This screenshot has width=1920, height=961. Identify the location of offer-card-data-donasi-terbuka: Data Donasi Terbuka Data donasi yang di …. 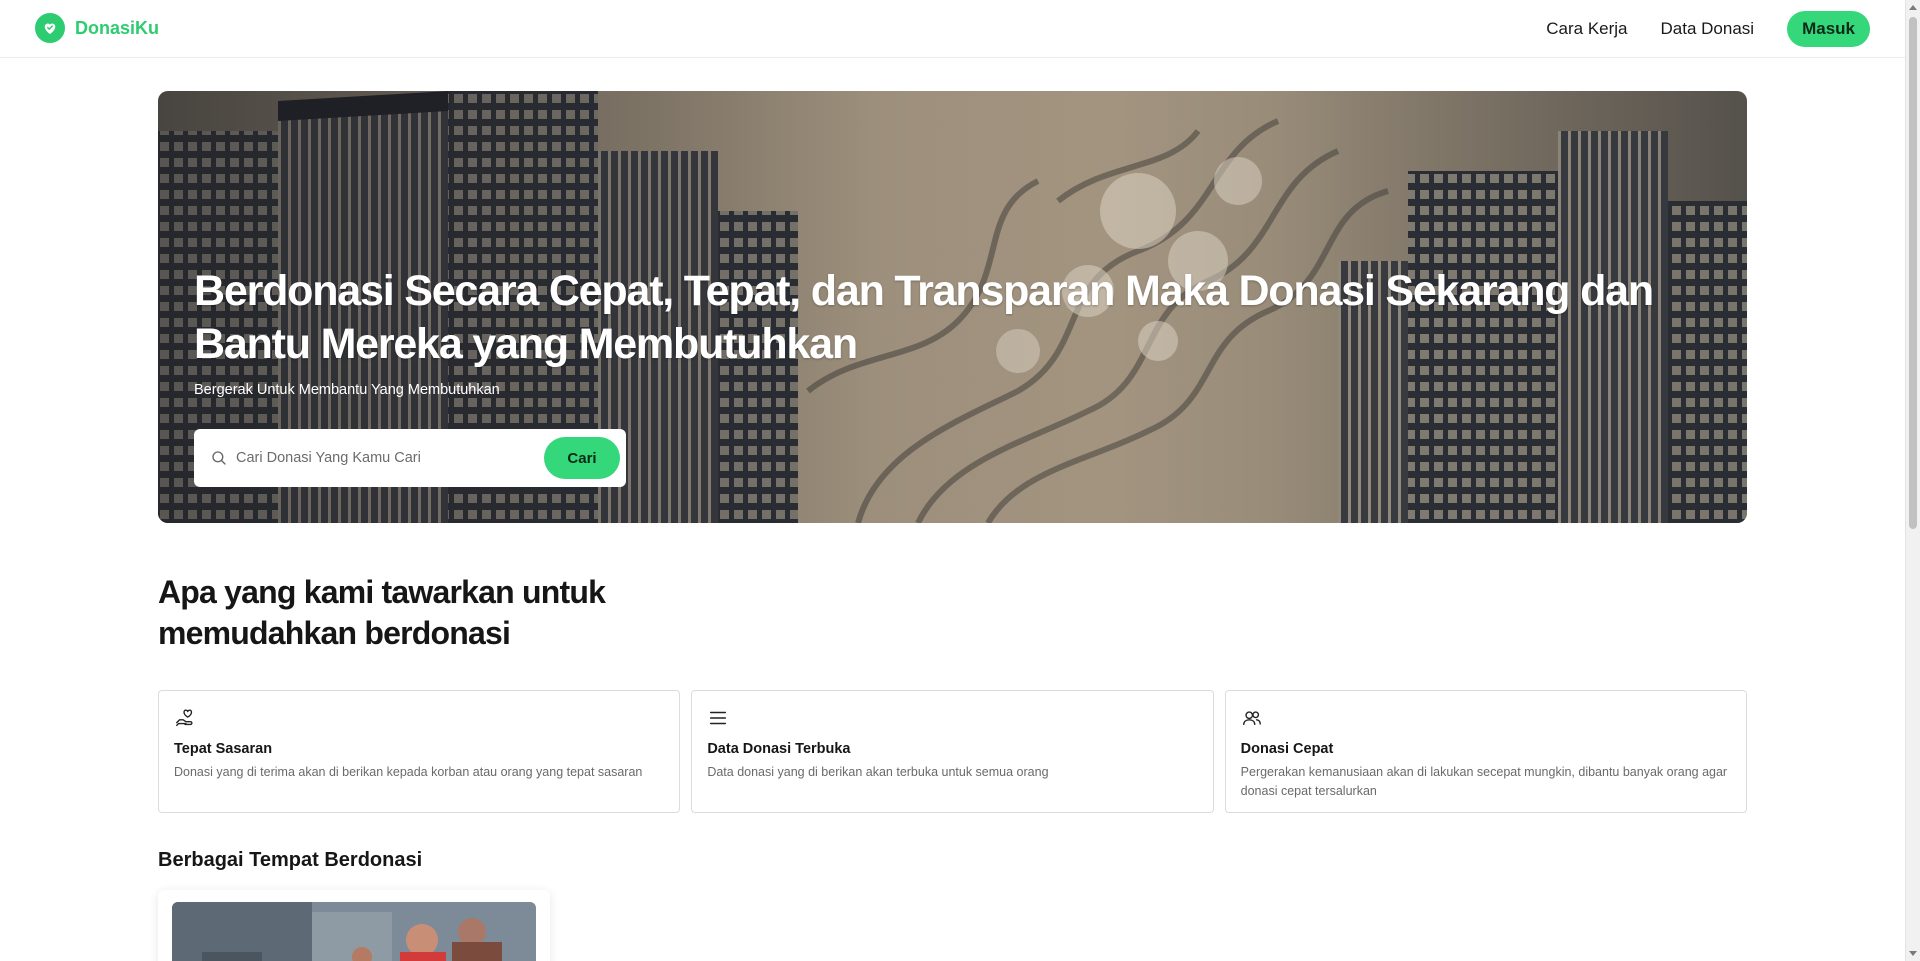
(952, 751).